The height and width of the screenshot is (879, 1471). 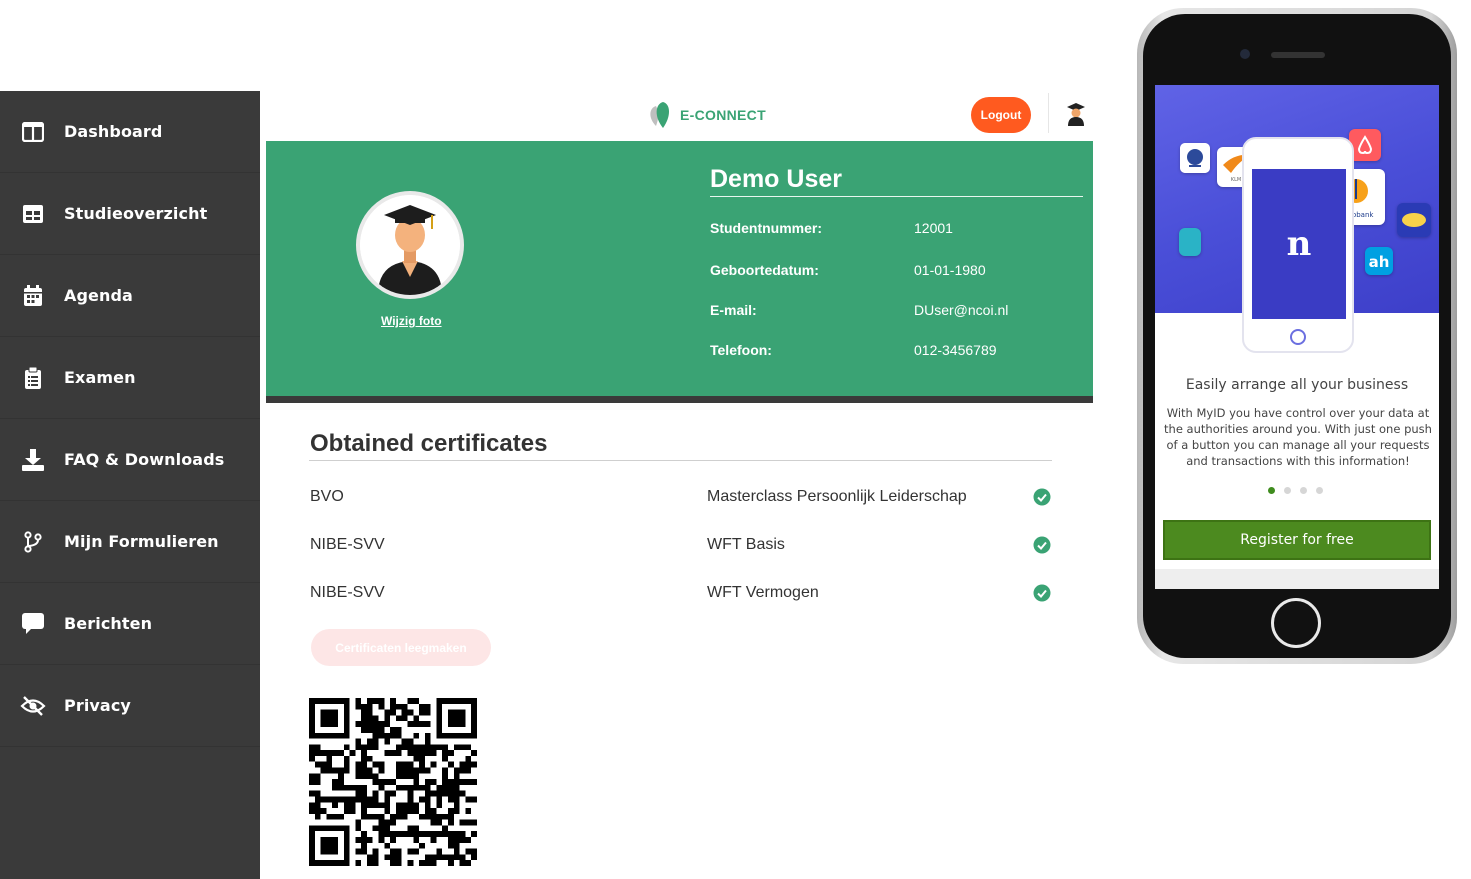 I want to click on certificate-row: NIBE-SVV WFT Vermogen, so click(x=681, y=596).